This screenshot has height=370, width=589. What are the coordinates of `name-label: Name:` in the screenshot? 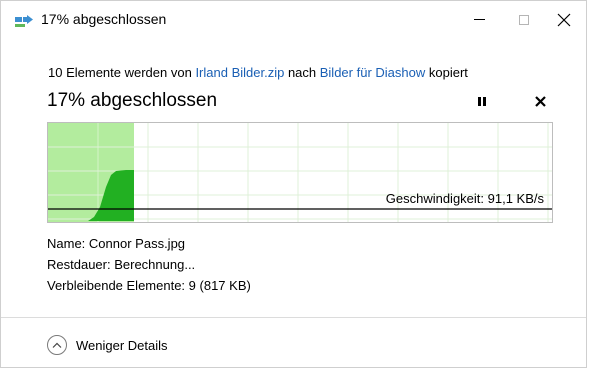 It's located at (66, 243).